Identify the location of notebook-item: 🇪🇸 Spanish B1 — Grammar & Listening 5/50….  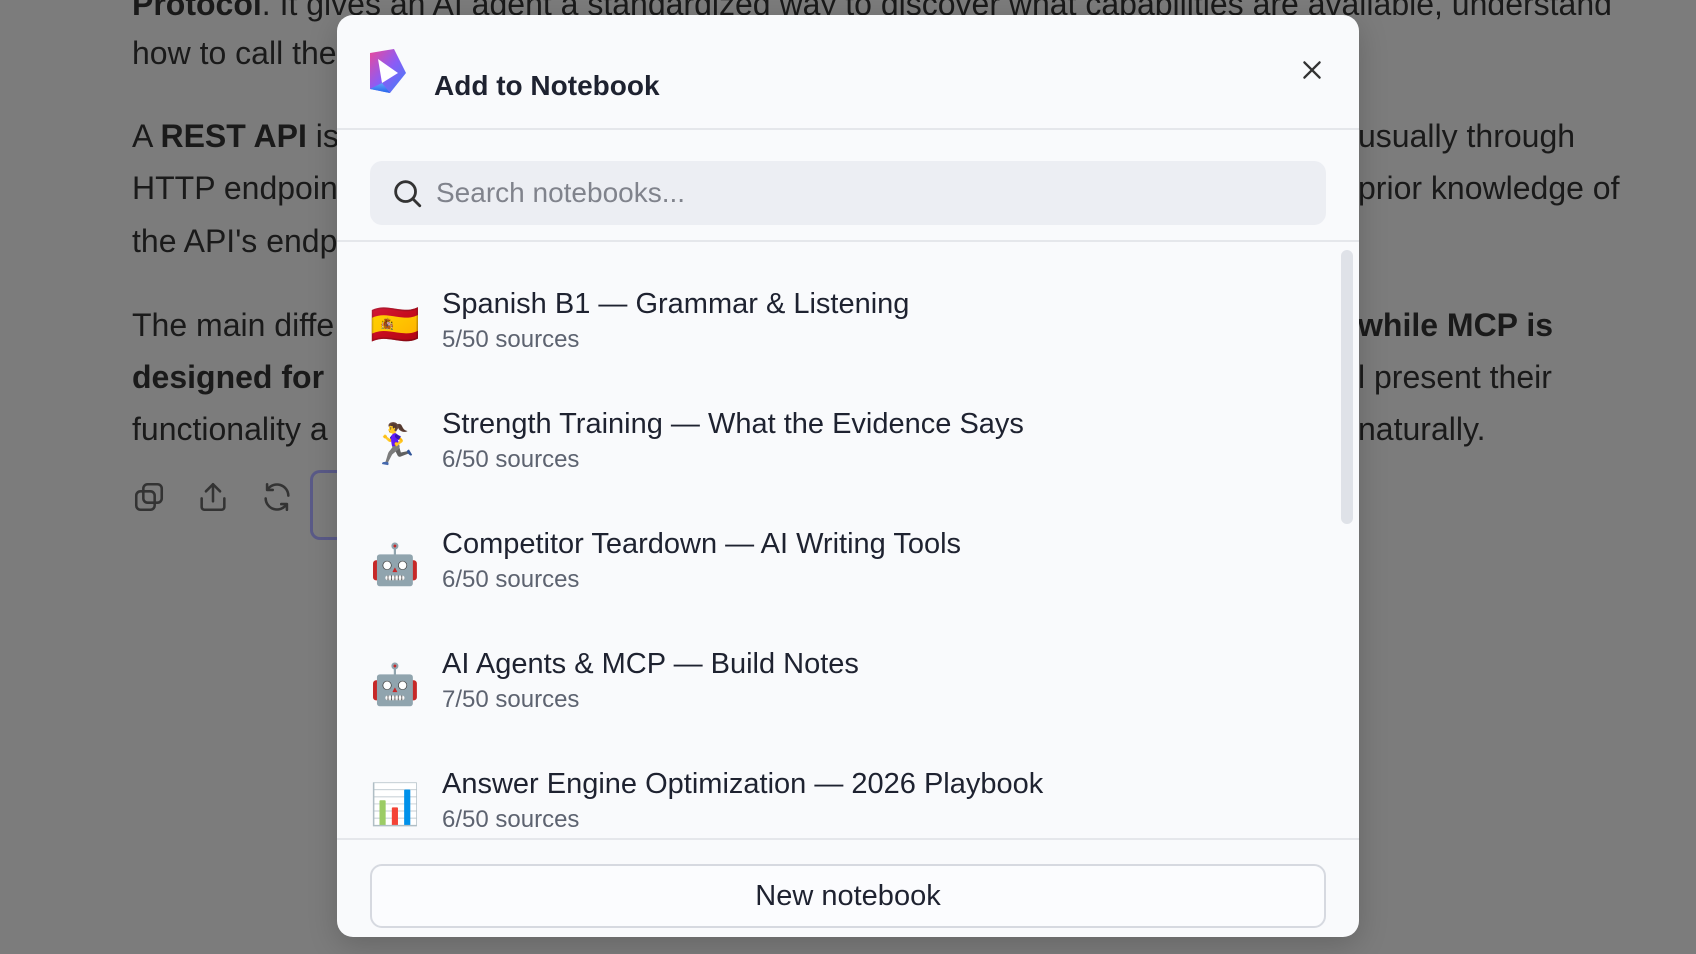
(832, 347).